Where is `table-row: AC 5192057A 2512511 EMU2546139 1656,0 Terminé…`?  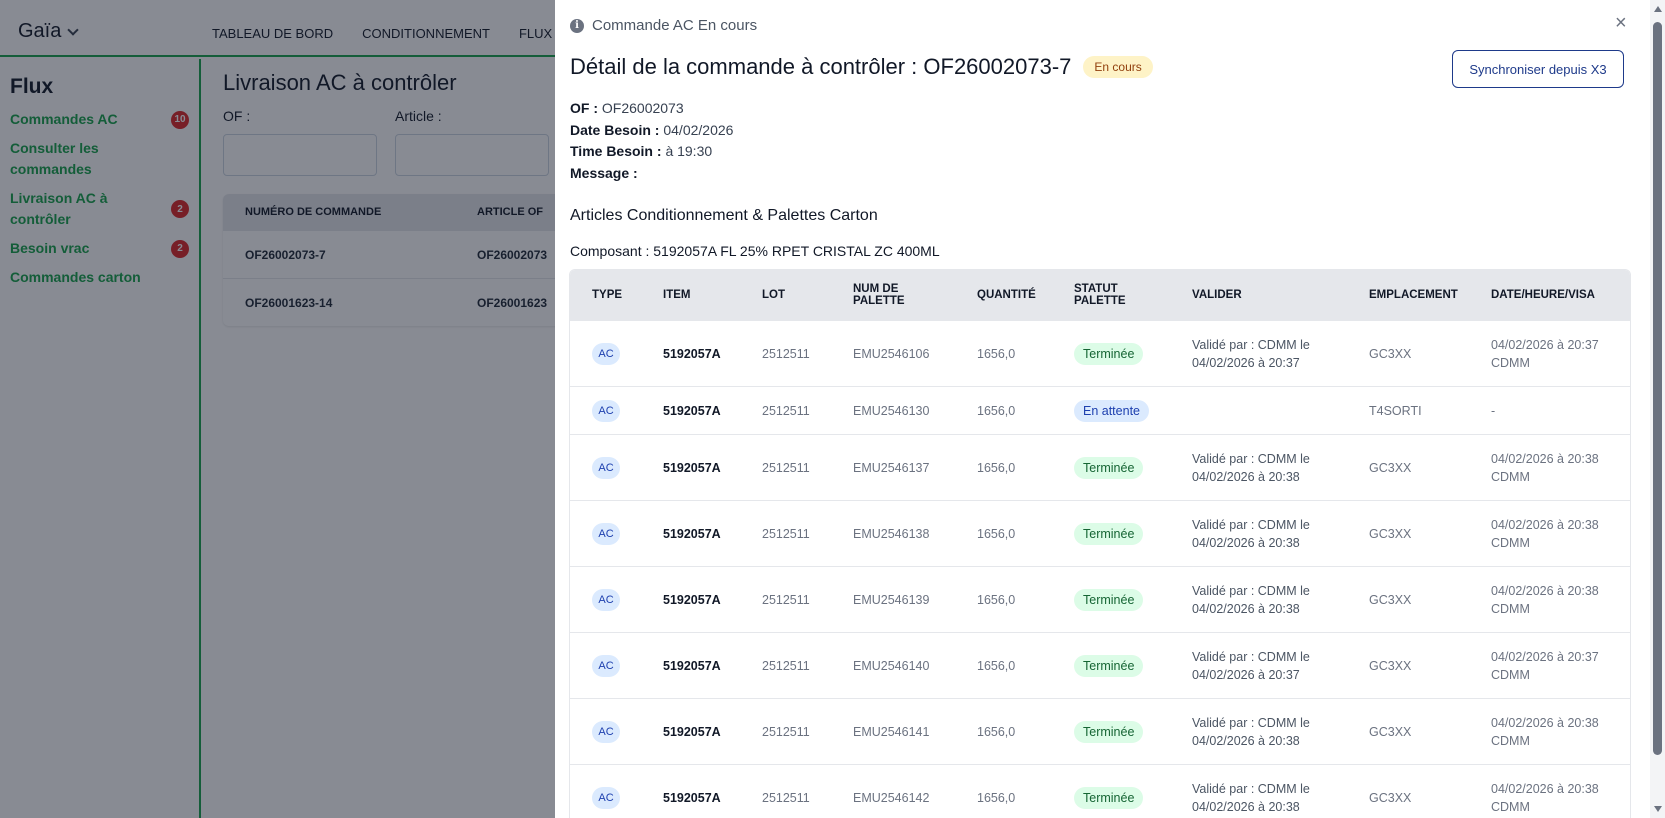
table-row: AC 5192057A 2512511 EMU2546139 1656,0 Terminé… is located at coordinates (1100, 599).